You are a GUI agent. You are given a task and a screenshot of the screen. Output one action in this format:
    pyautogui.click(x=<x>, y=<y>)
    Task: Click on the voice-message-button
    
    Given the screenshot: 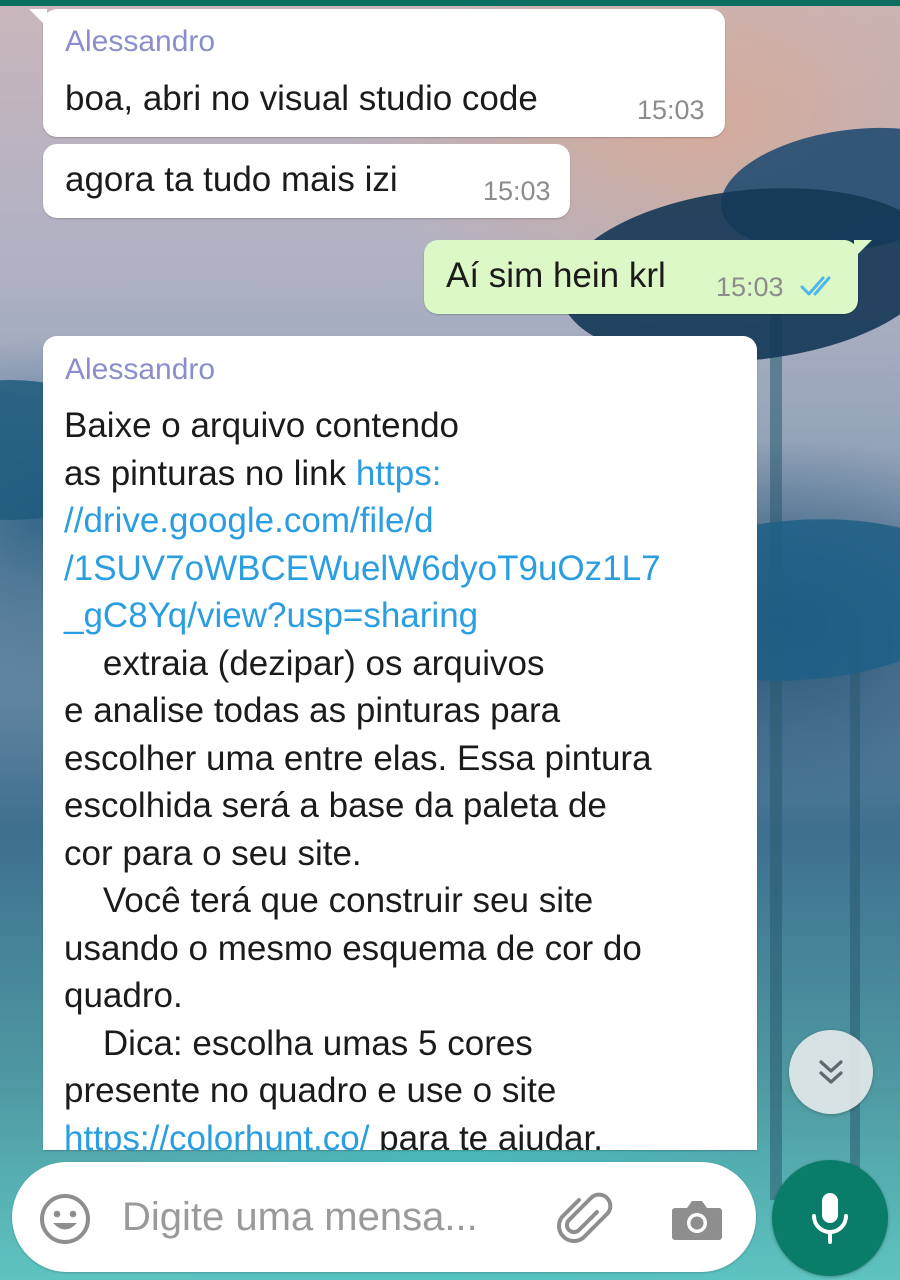 What is the action you would take?
    pyautogui.click(x=830, y=1218)
    